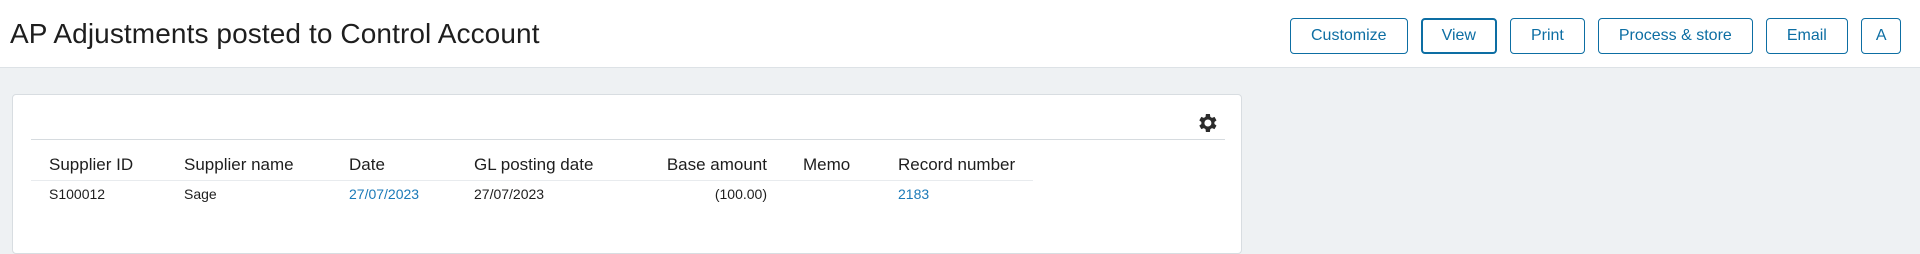  I want to click on gl-posting-date-cell: 27/07/2023, so click(509, 194).